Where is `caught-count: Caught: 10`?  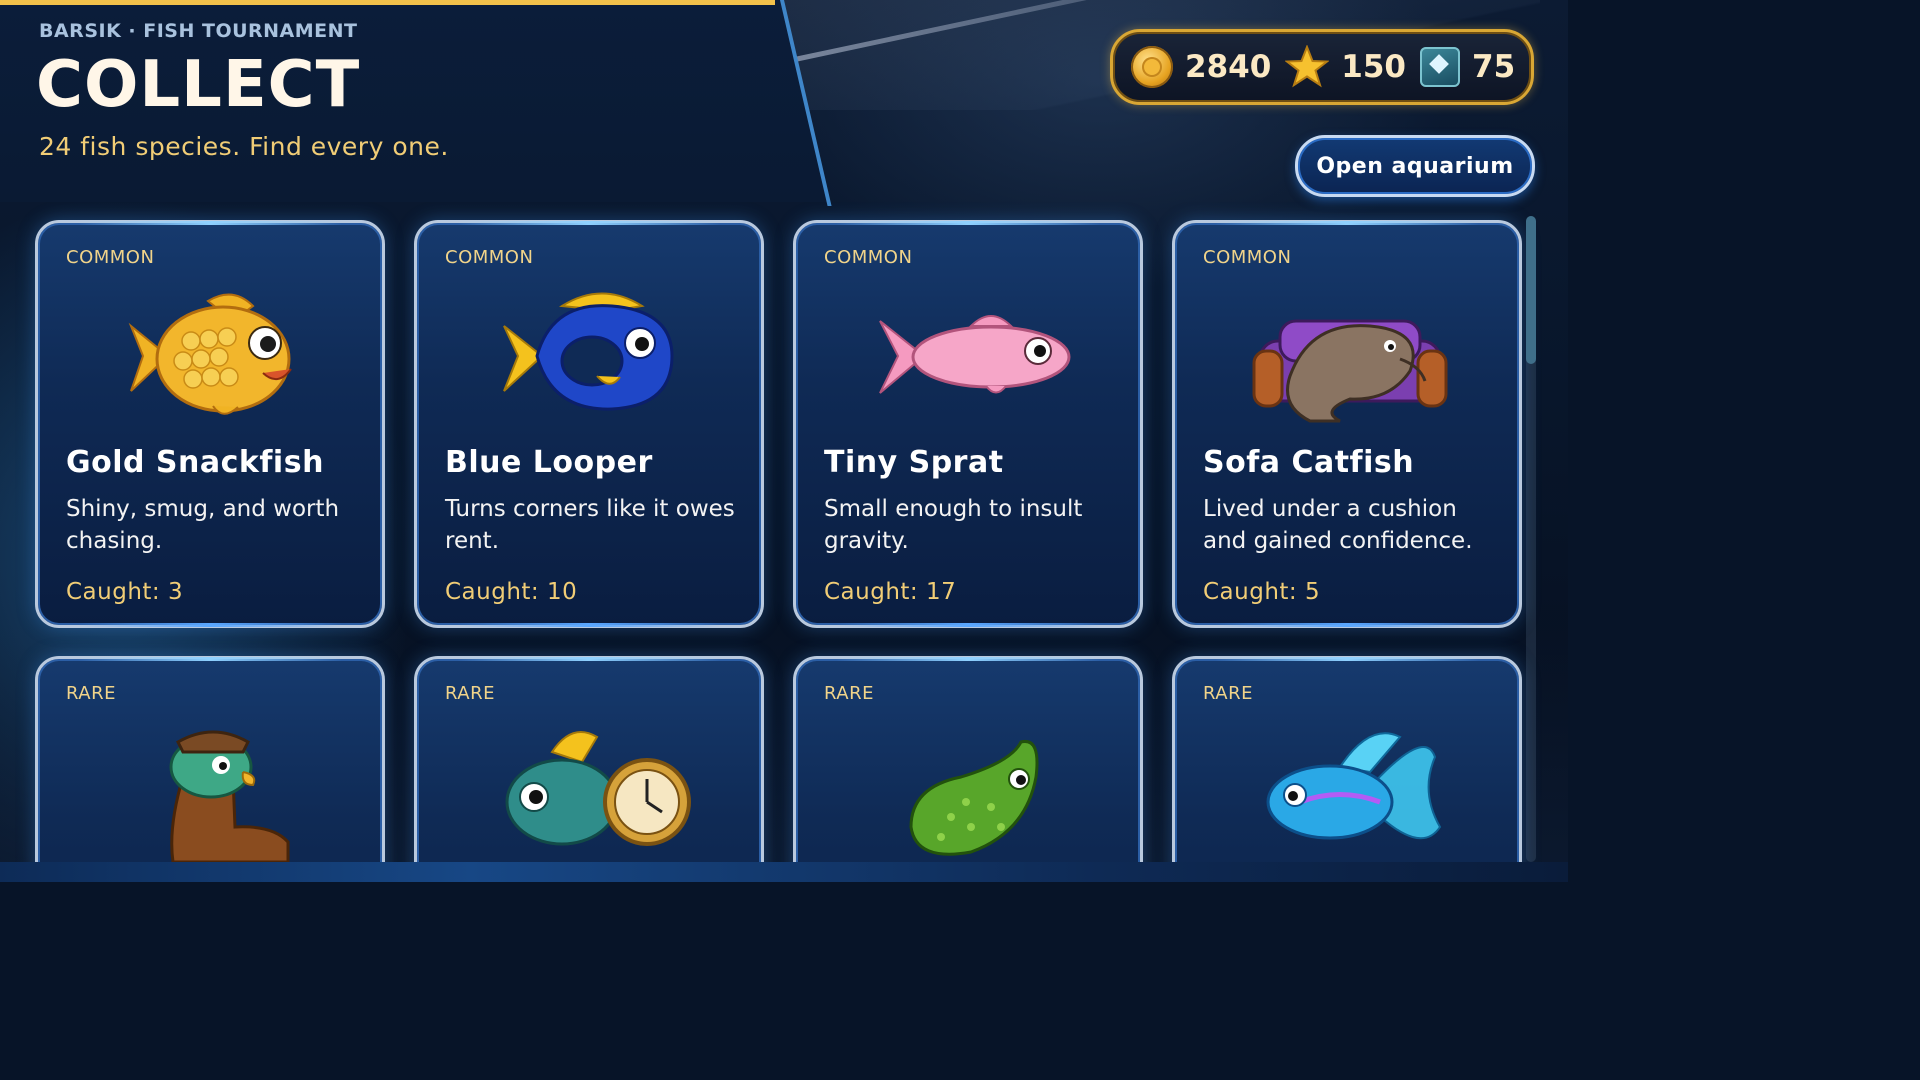
caught-count: Caught: 10 is located at coordinates (511, 592).